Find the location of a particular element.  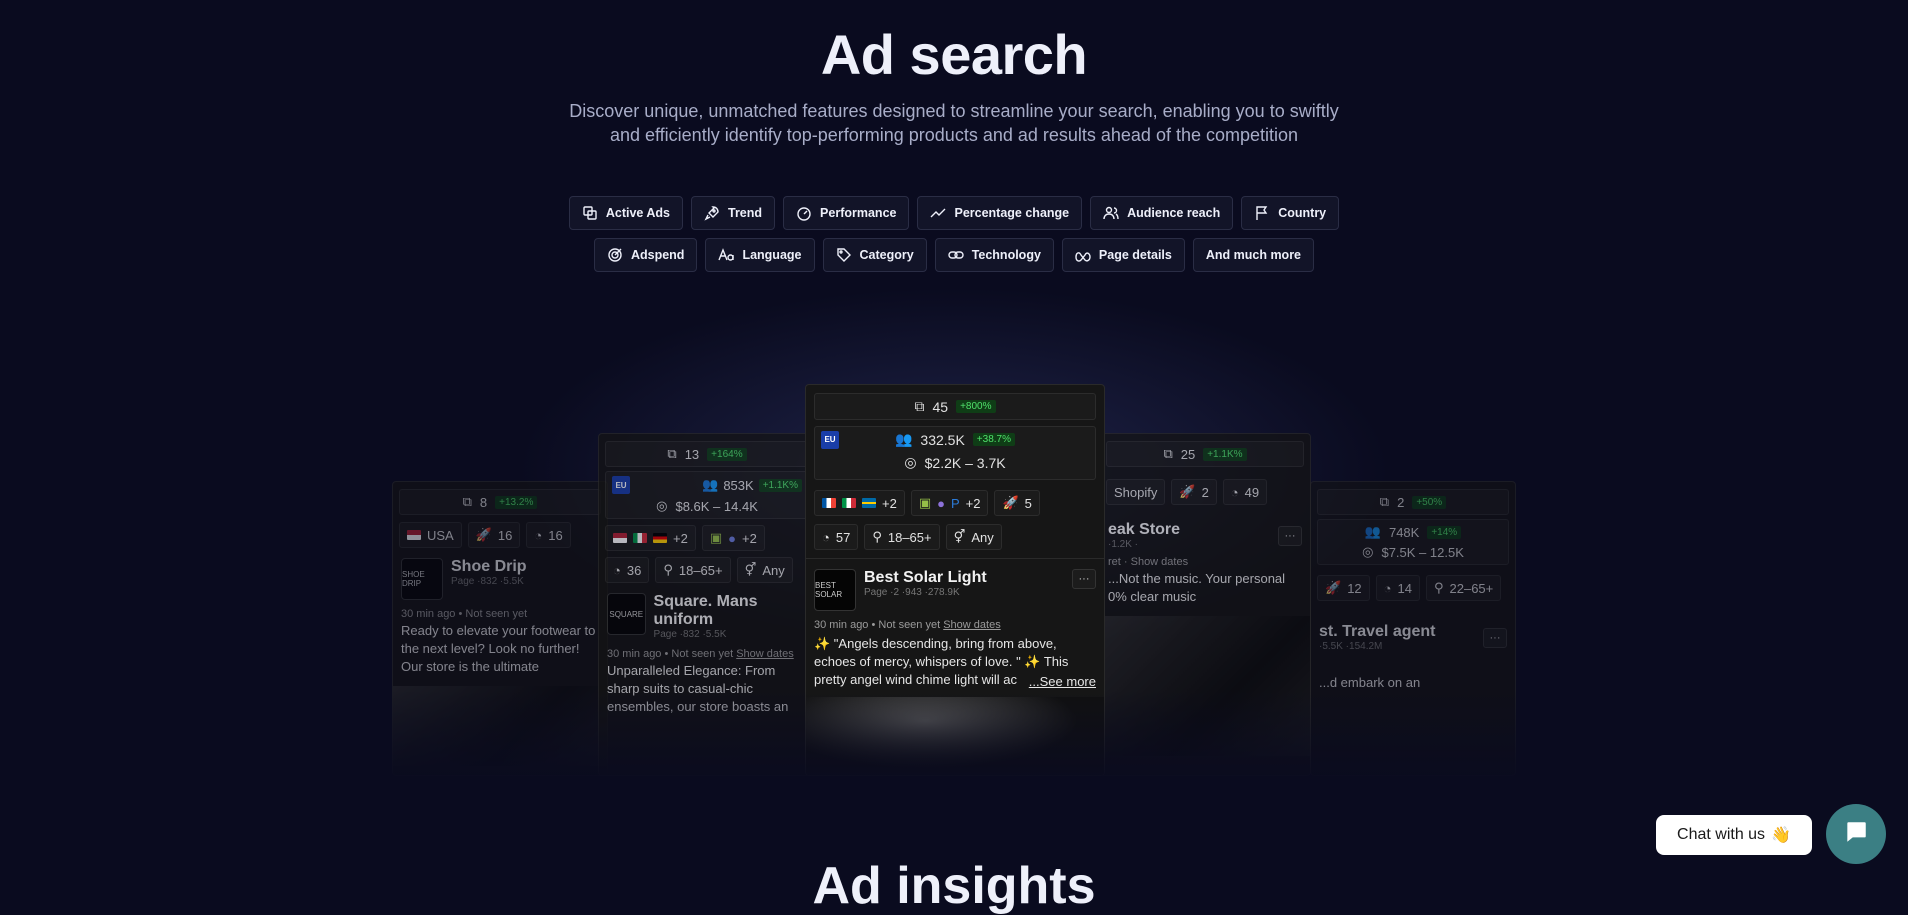

france-flag-icon is located at coordinates (829, 503).